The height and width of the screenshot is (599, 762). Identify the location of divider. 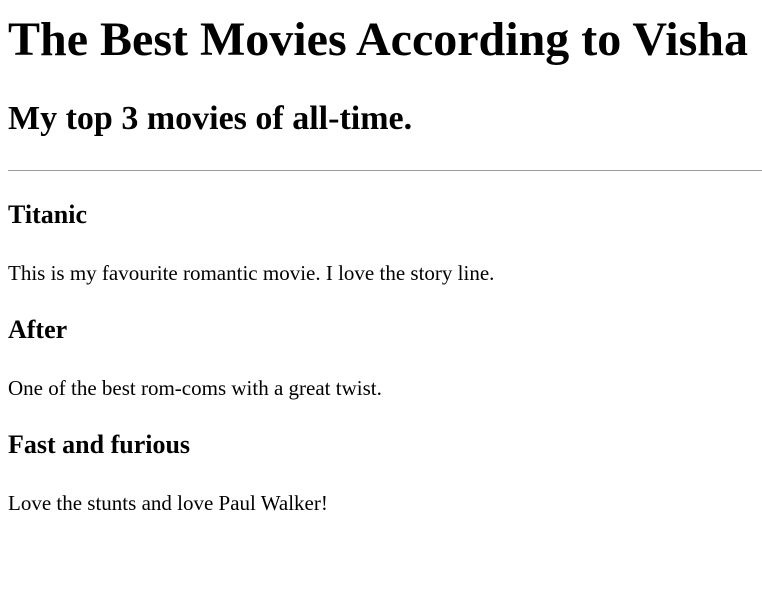
(385, 170).